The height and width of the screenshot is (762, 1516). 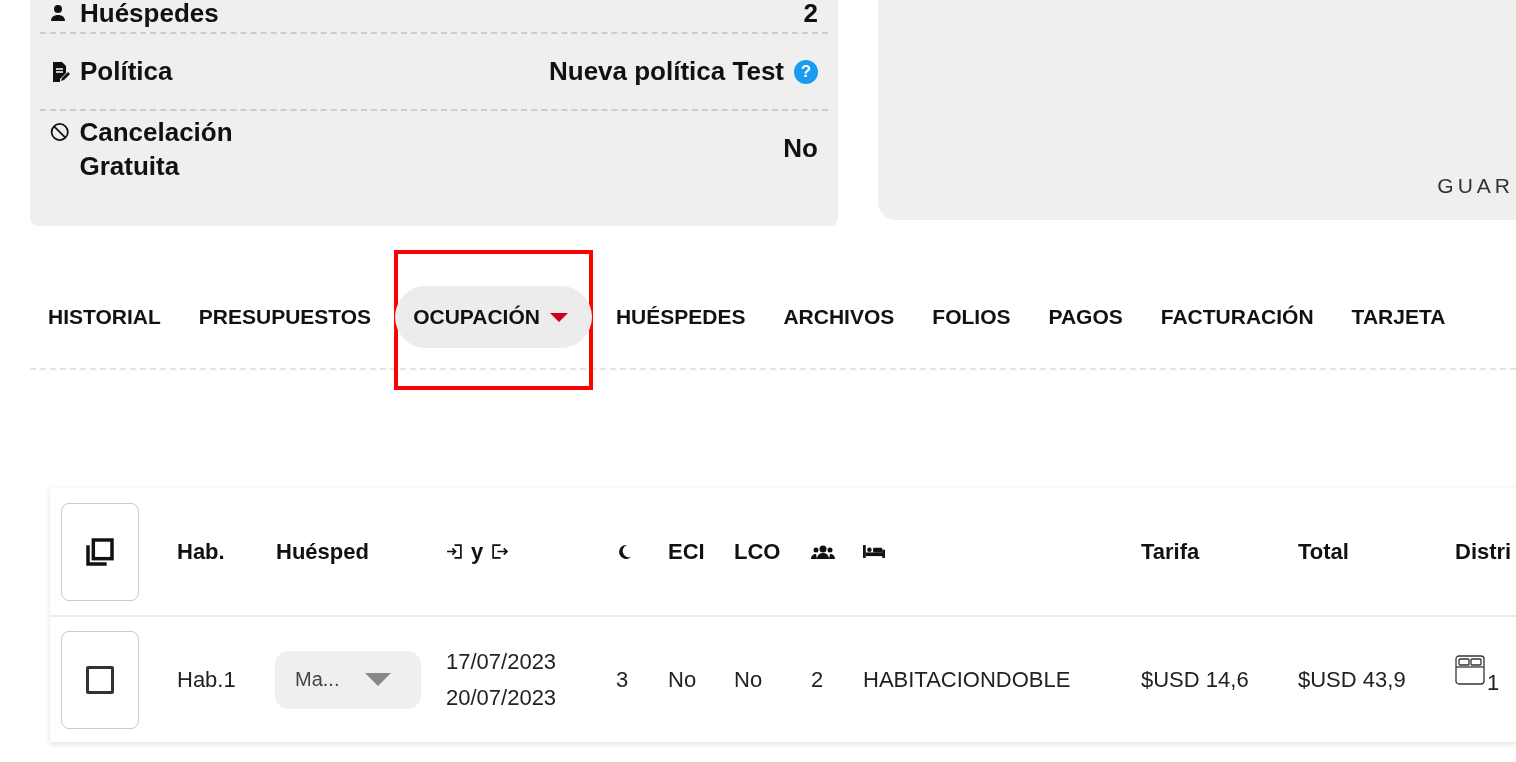 I want to click on tab: HUÉSPEDES, so click(x=680, y=317).